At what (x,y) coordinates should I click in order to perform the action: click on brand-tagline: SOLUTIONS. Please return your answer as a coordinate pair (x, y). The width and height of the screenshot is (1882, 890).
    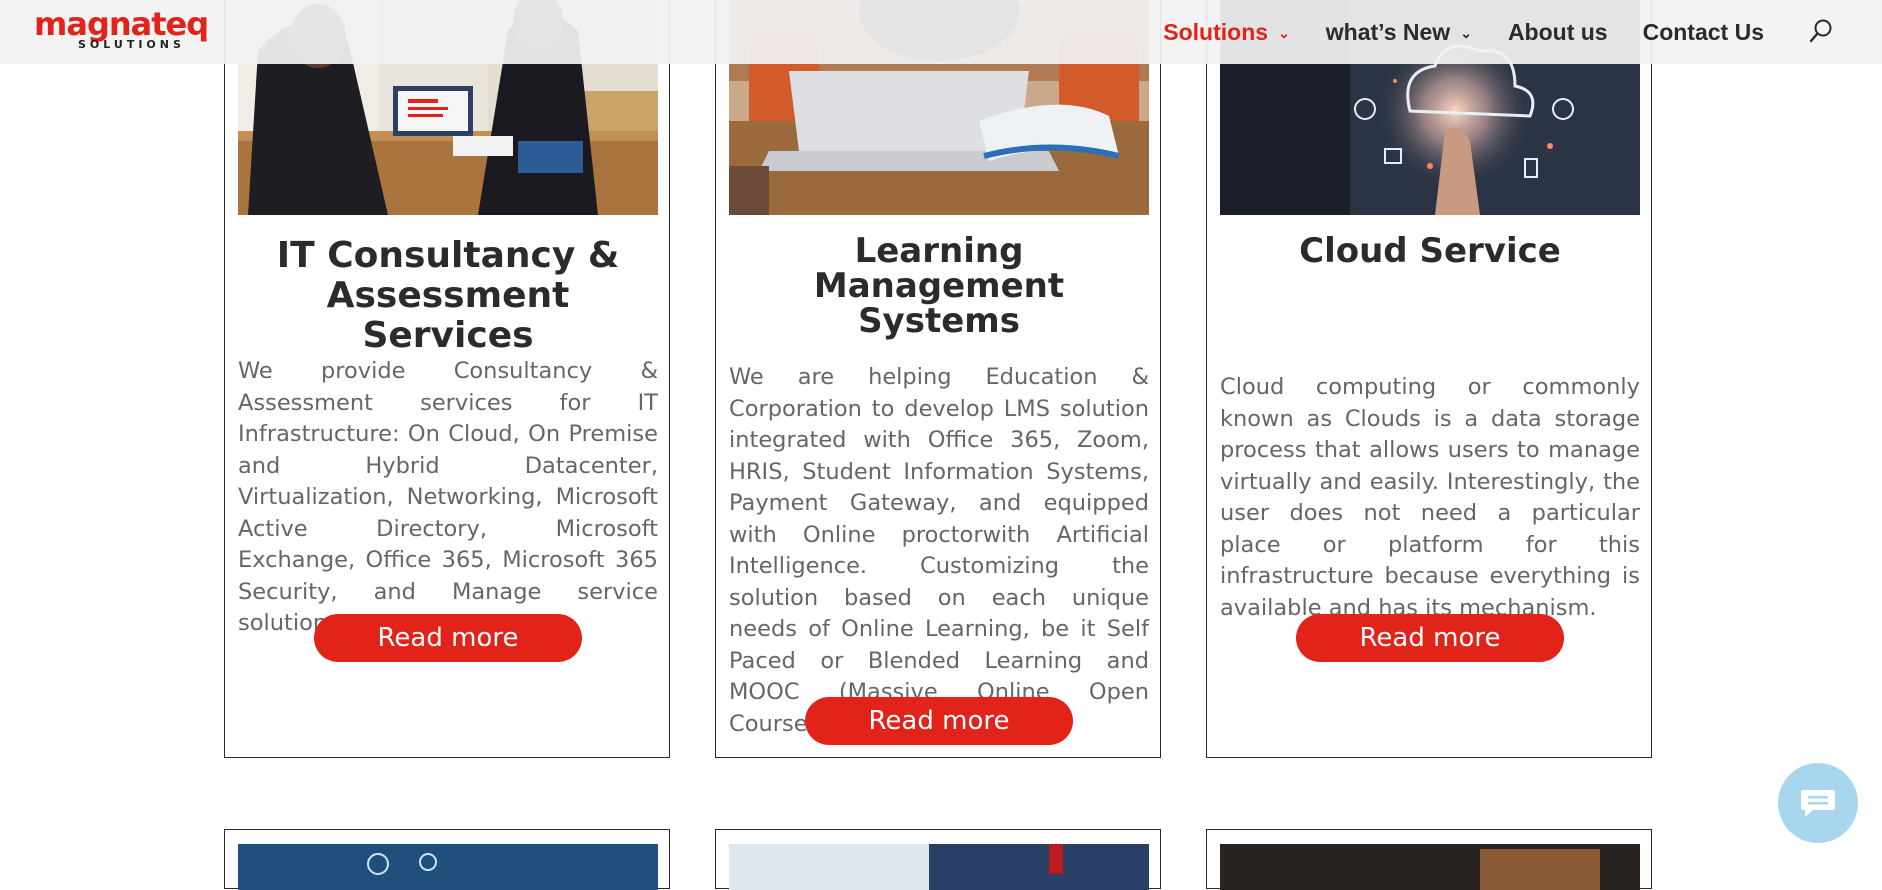
    Looking at the image, I should click on (131, 44).